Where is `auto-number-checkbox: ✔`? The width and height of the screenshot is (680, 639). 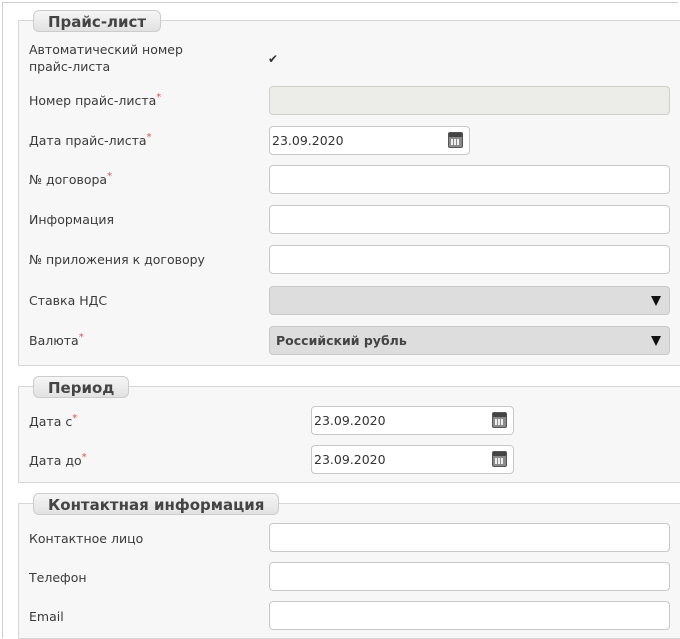 auto-number-checkbox: ✔ is located at coordinates (273, 59).